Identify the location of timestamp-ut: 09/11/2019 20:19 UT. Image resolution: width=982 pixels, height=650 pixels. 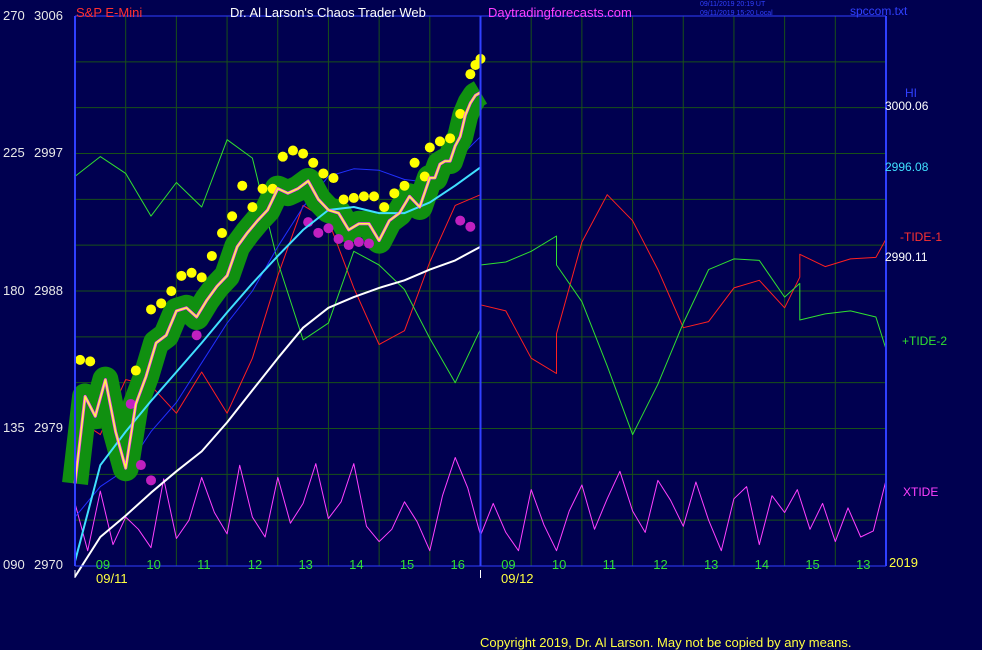
(733, 4).